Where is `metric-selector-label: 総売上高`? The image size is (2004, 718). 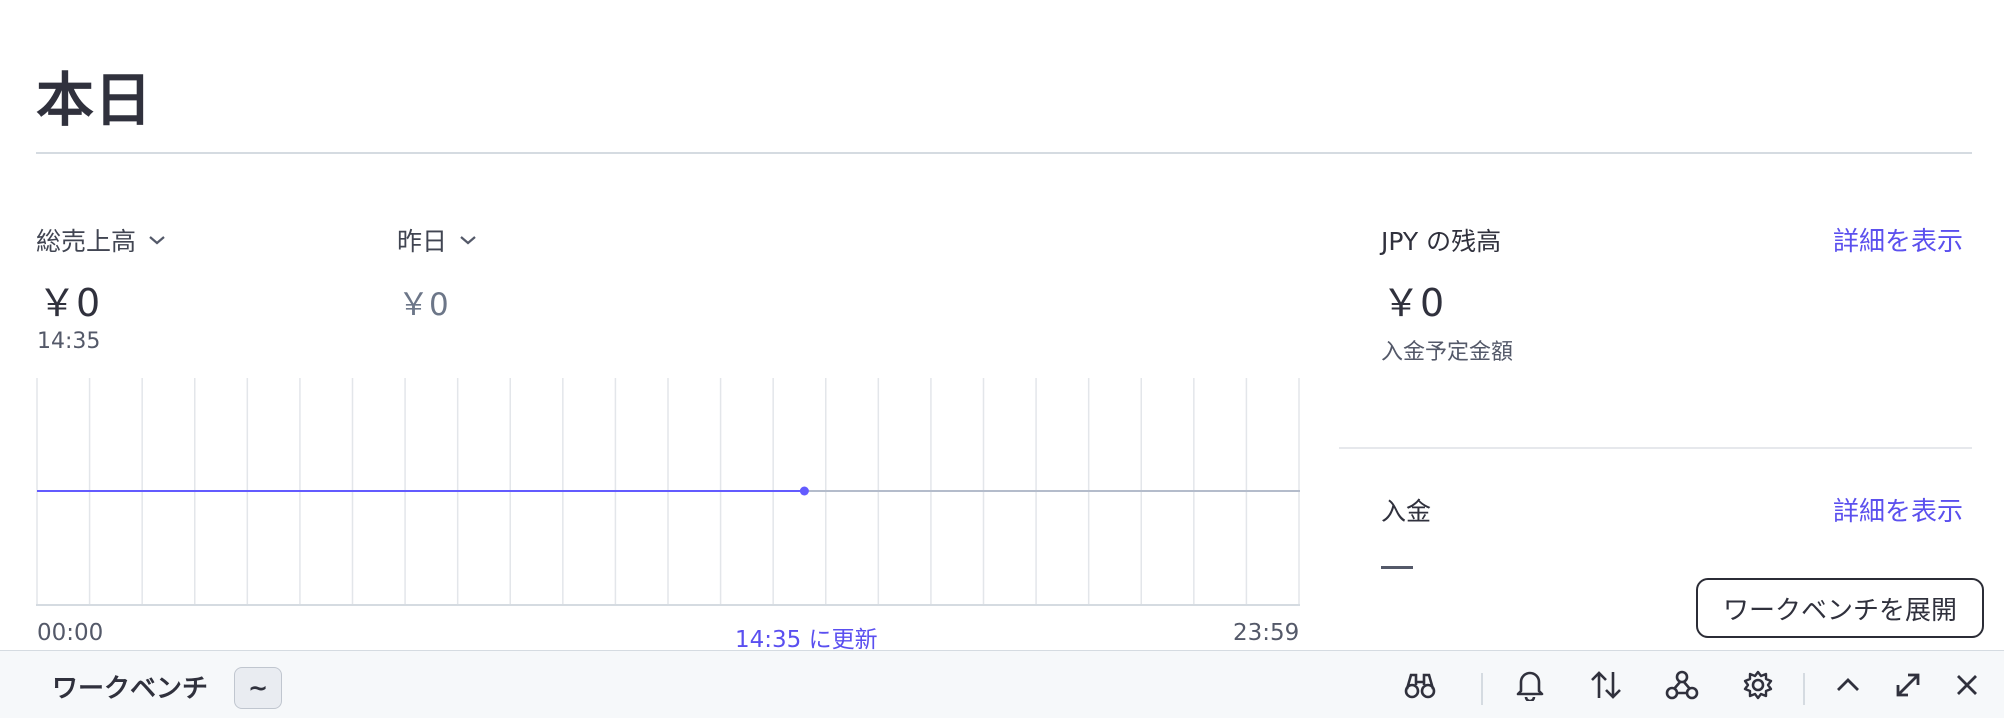
metric-selector-label: 総売上高 is located at coordinates (86, 241).